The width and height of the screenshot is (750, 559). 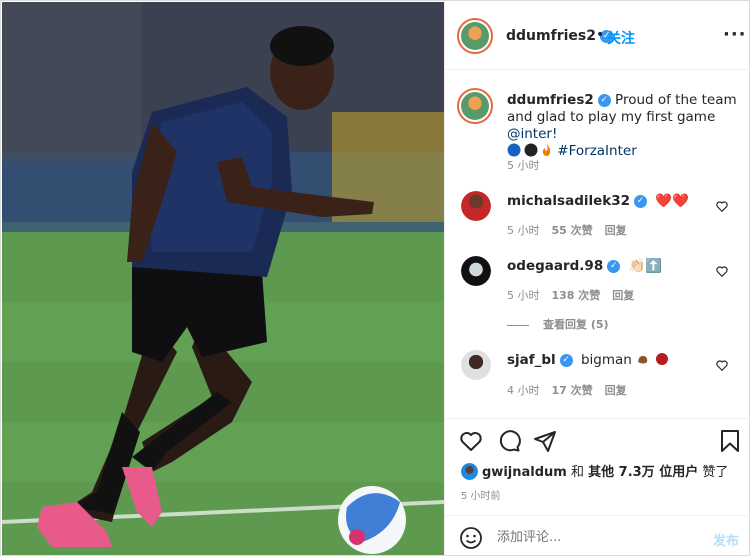 I want to click on author-username-text: ddumfries2, so click(x=551, y=36).